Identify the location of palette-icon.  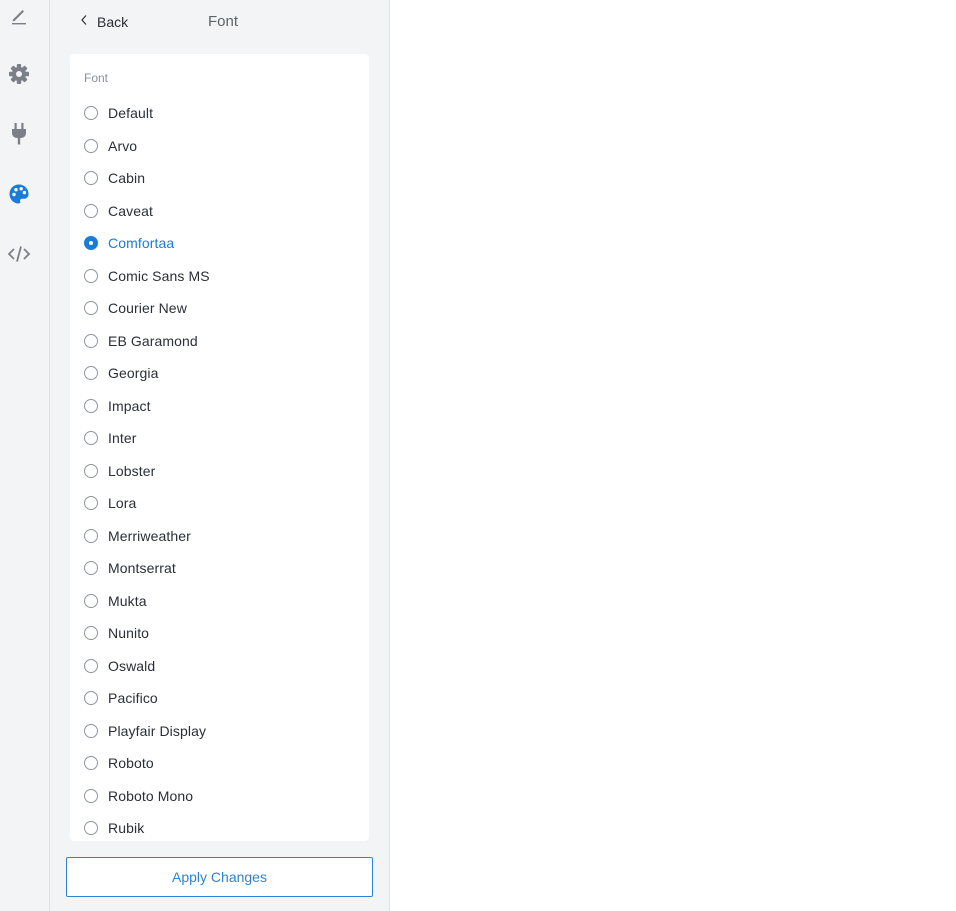
(19, 194).